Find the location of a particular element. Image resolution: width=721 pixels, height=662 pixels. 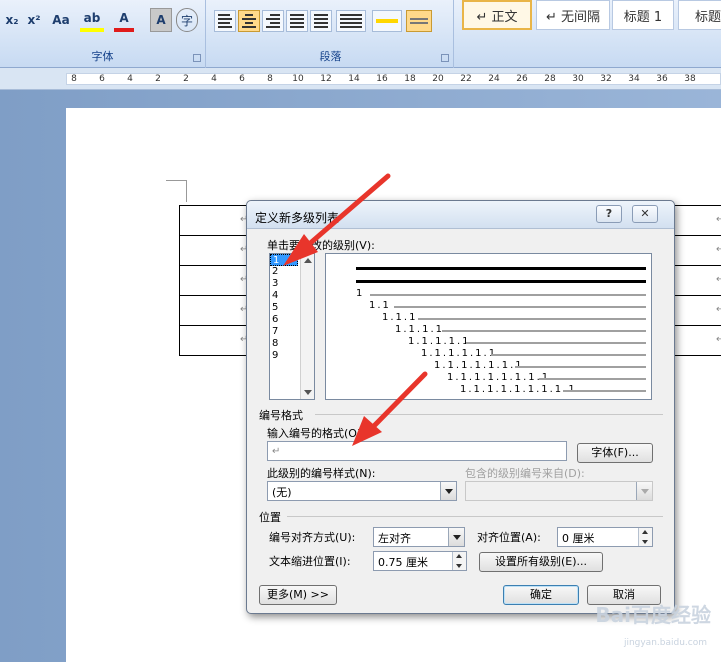

dialog-titlebar: 定义新多级列表 ? ✕ is located at coordinates (460, 215).